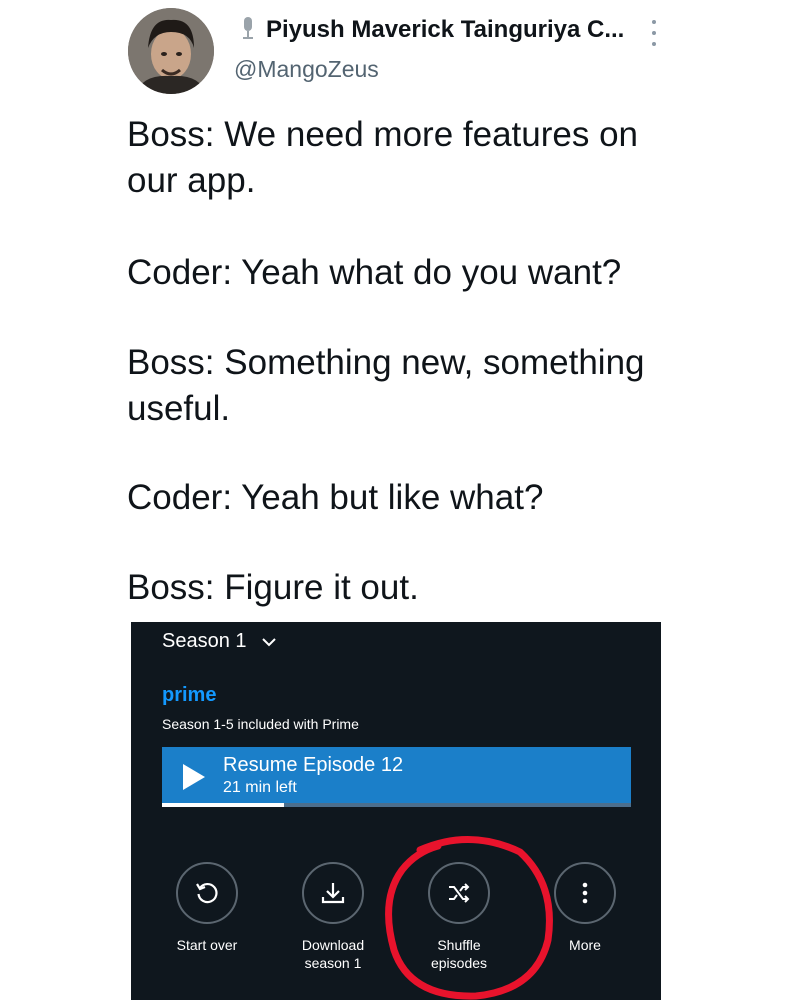 This screenshot has width=800, height=1000. I want to click on play-icon, so click(194, 777).